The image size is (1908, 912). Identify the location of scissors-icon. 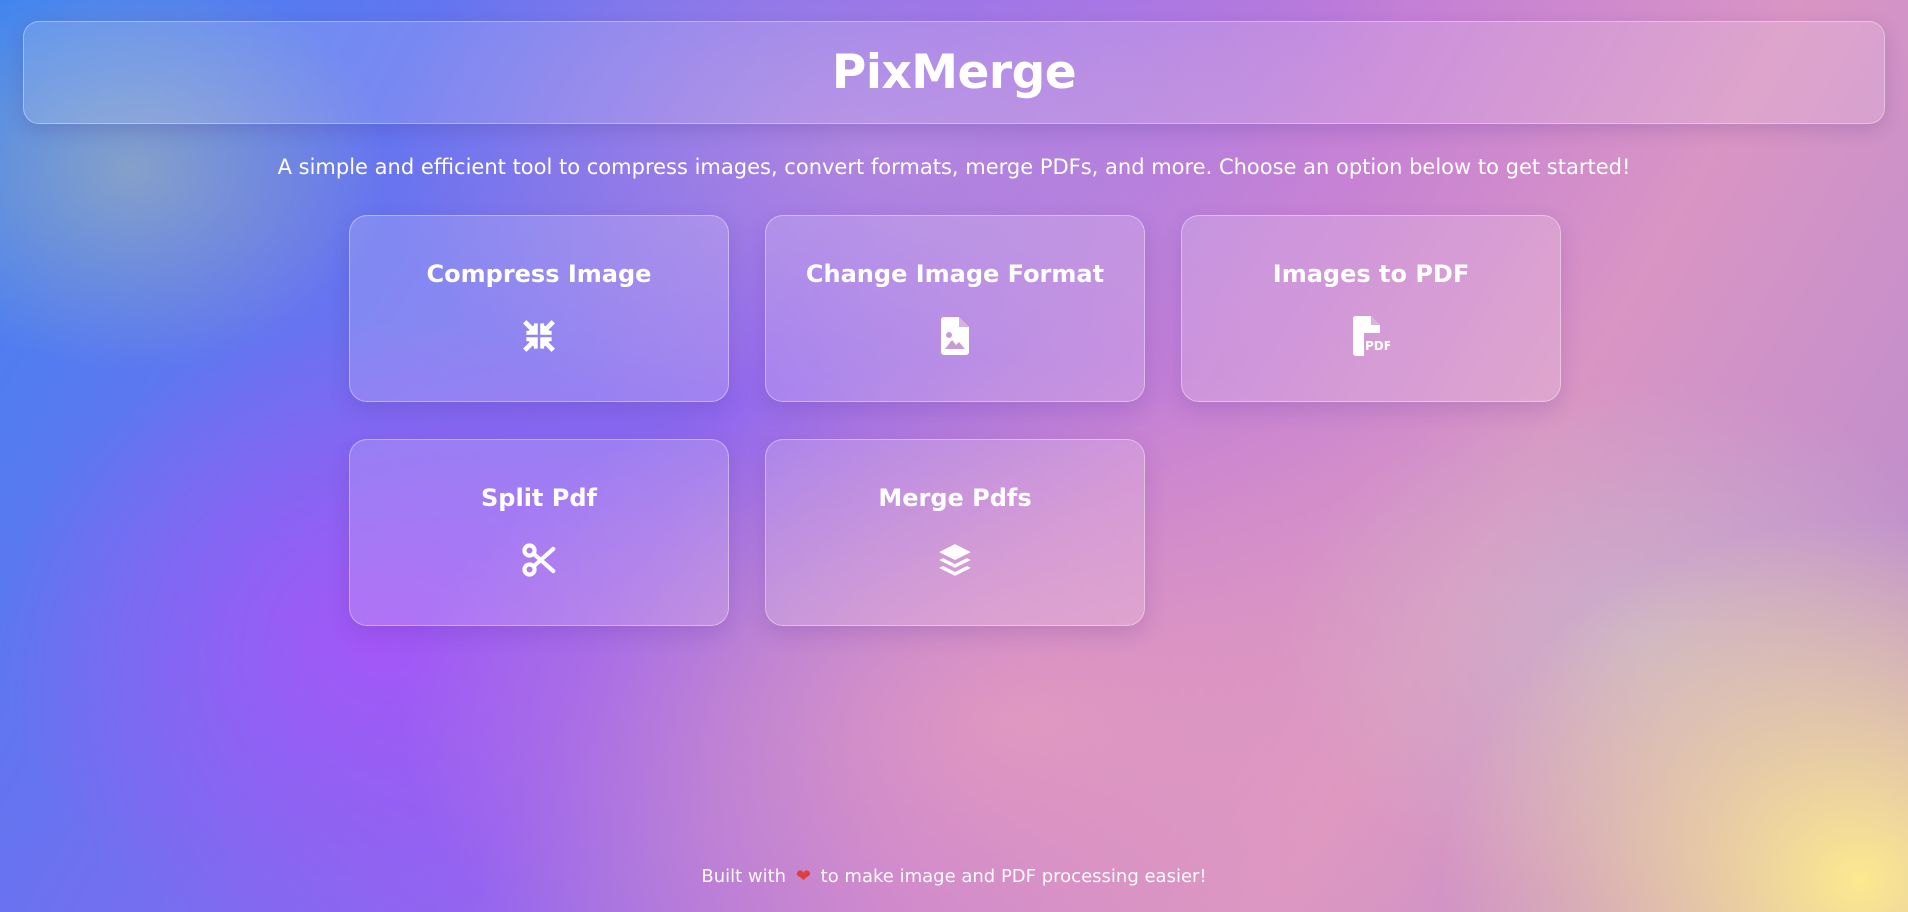
(539, 560).